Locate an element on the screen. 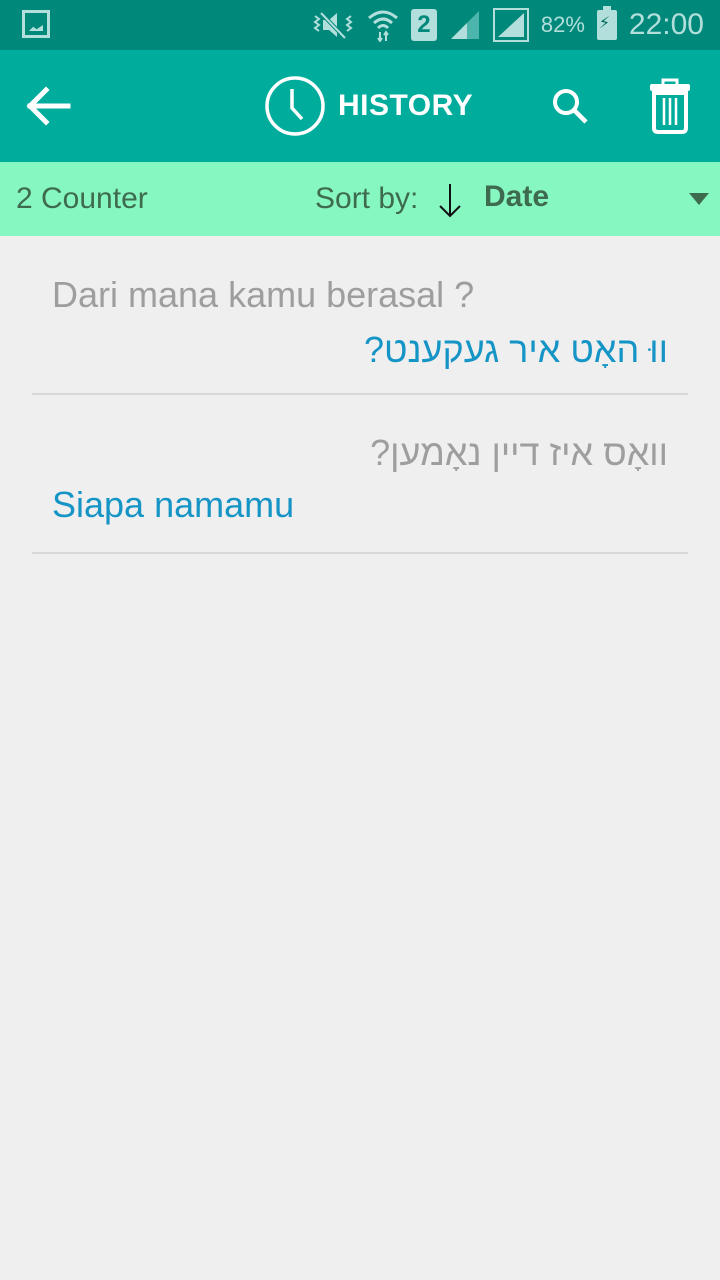 The height and width of the screenshot is (1280, 720). history-item: וואָס איז דיין נאָמען? Siapa namamu is located at coordinates (360, 474).